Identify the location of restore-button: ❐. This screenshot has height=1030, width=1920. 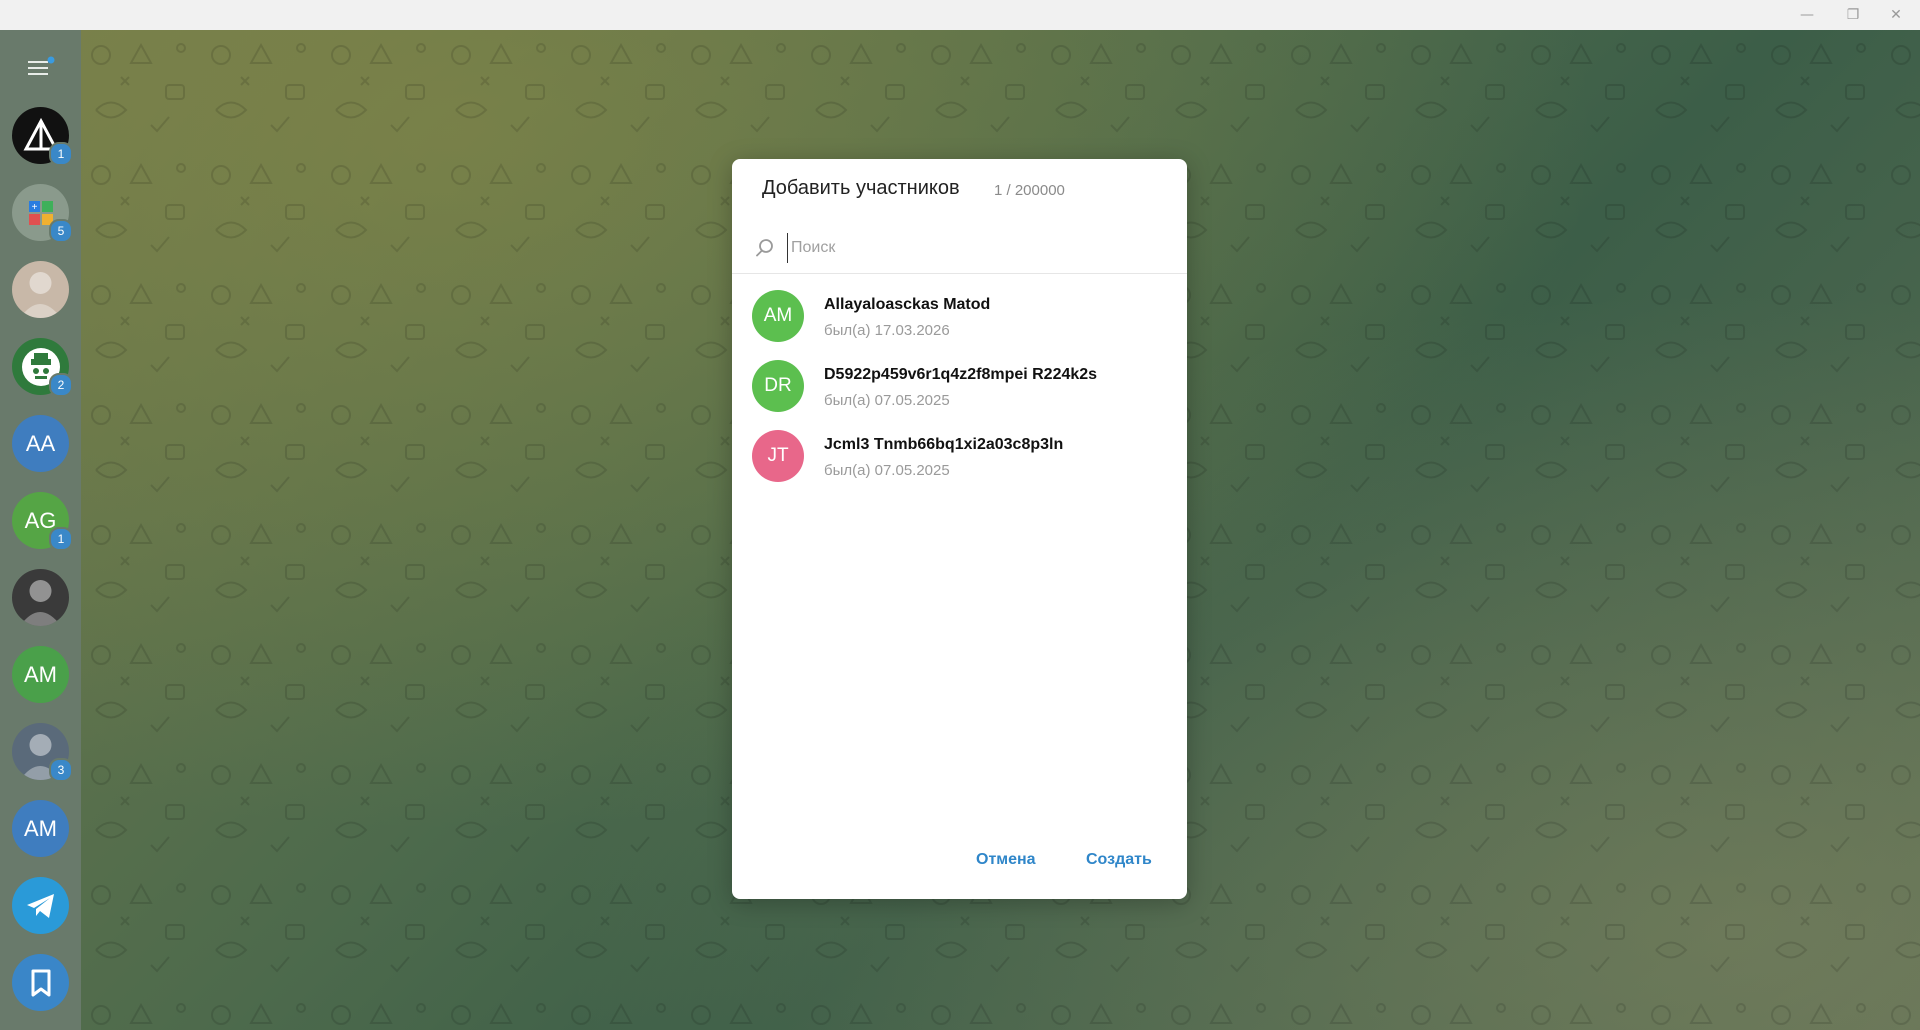
(1853, 15).